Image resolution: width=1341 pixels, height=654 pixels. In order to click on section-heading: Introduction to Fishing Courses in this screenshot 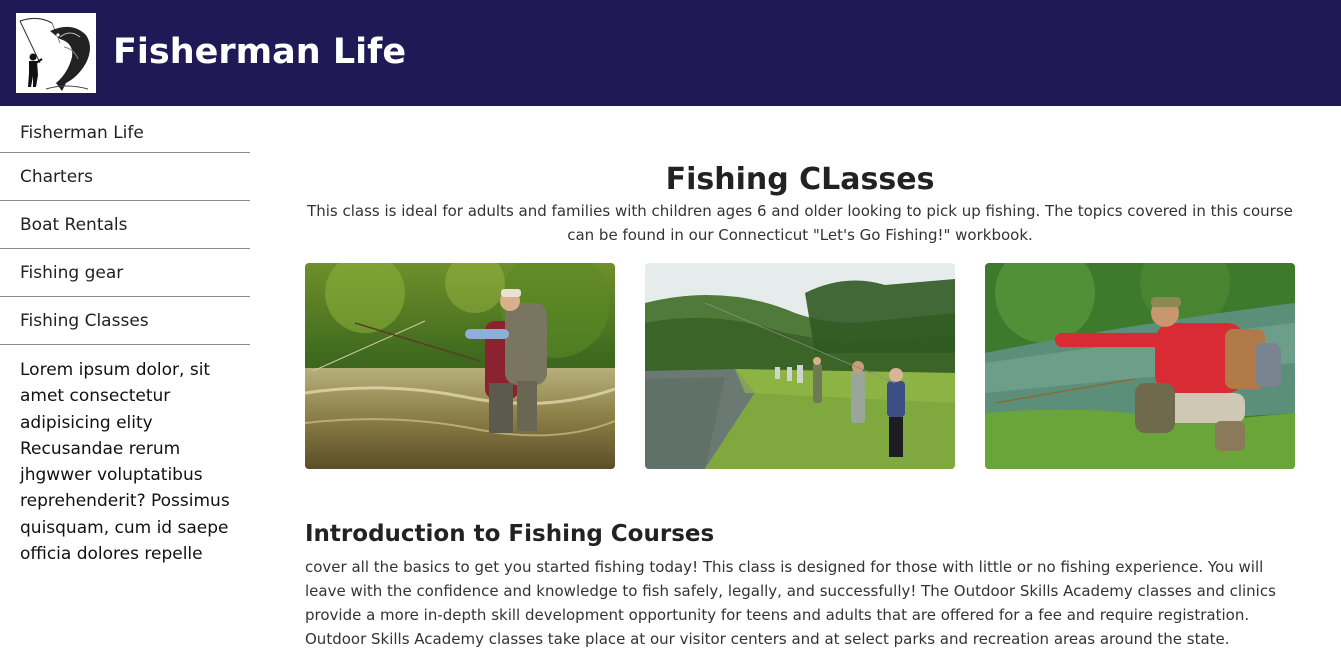, I will do `click(510, 534)`.